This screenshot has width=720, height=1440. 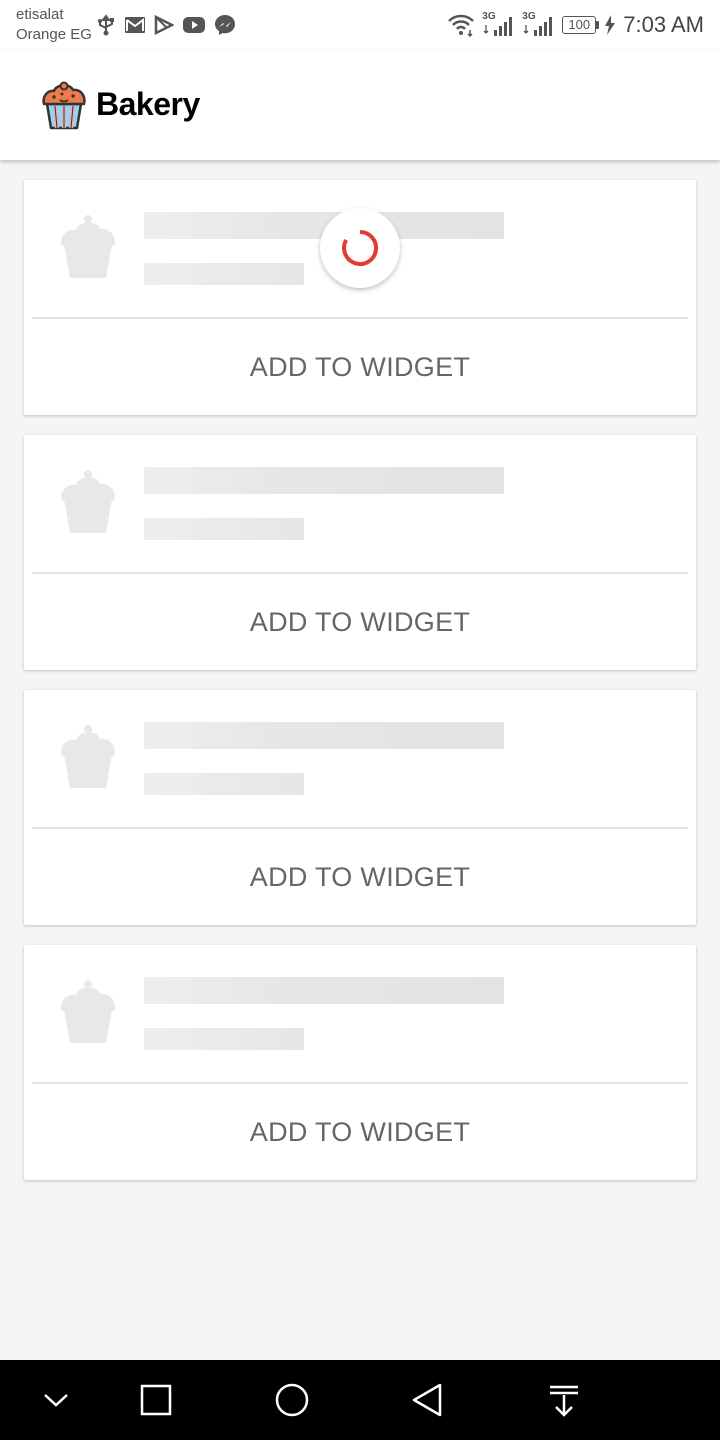 I want to click on loading-spinner, so click(x=360, y=248).